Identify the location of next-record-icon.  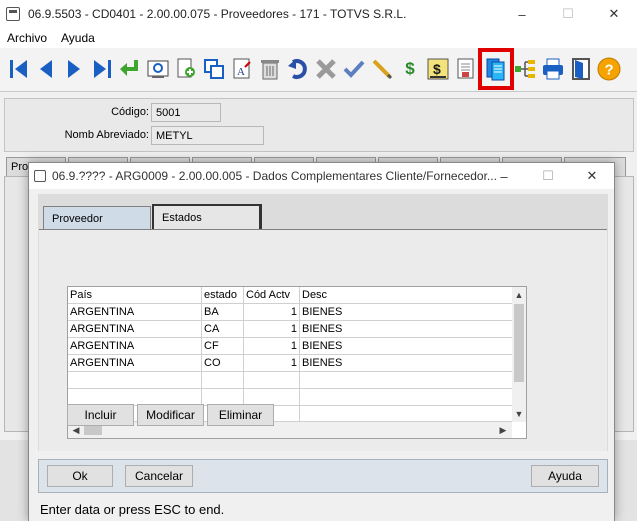
(74, 69).